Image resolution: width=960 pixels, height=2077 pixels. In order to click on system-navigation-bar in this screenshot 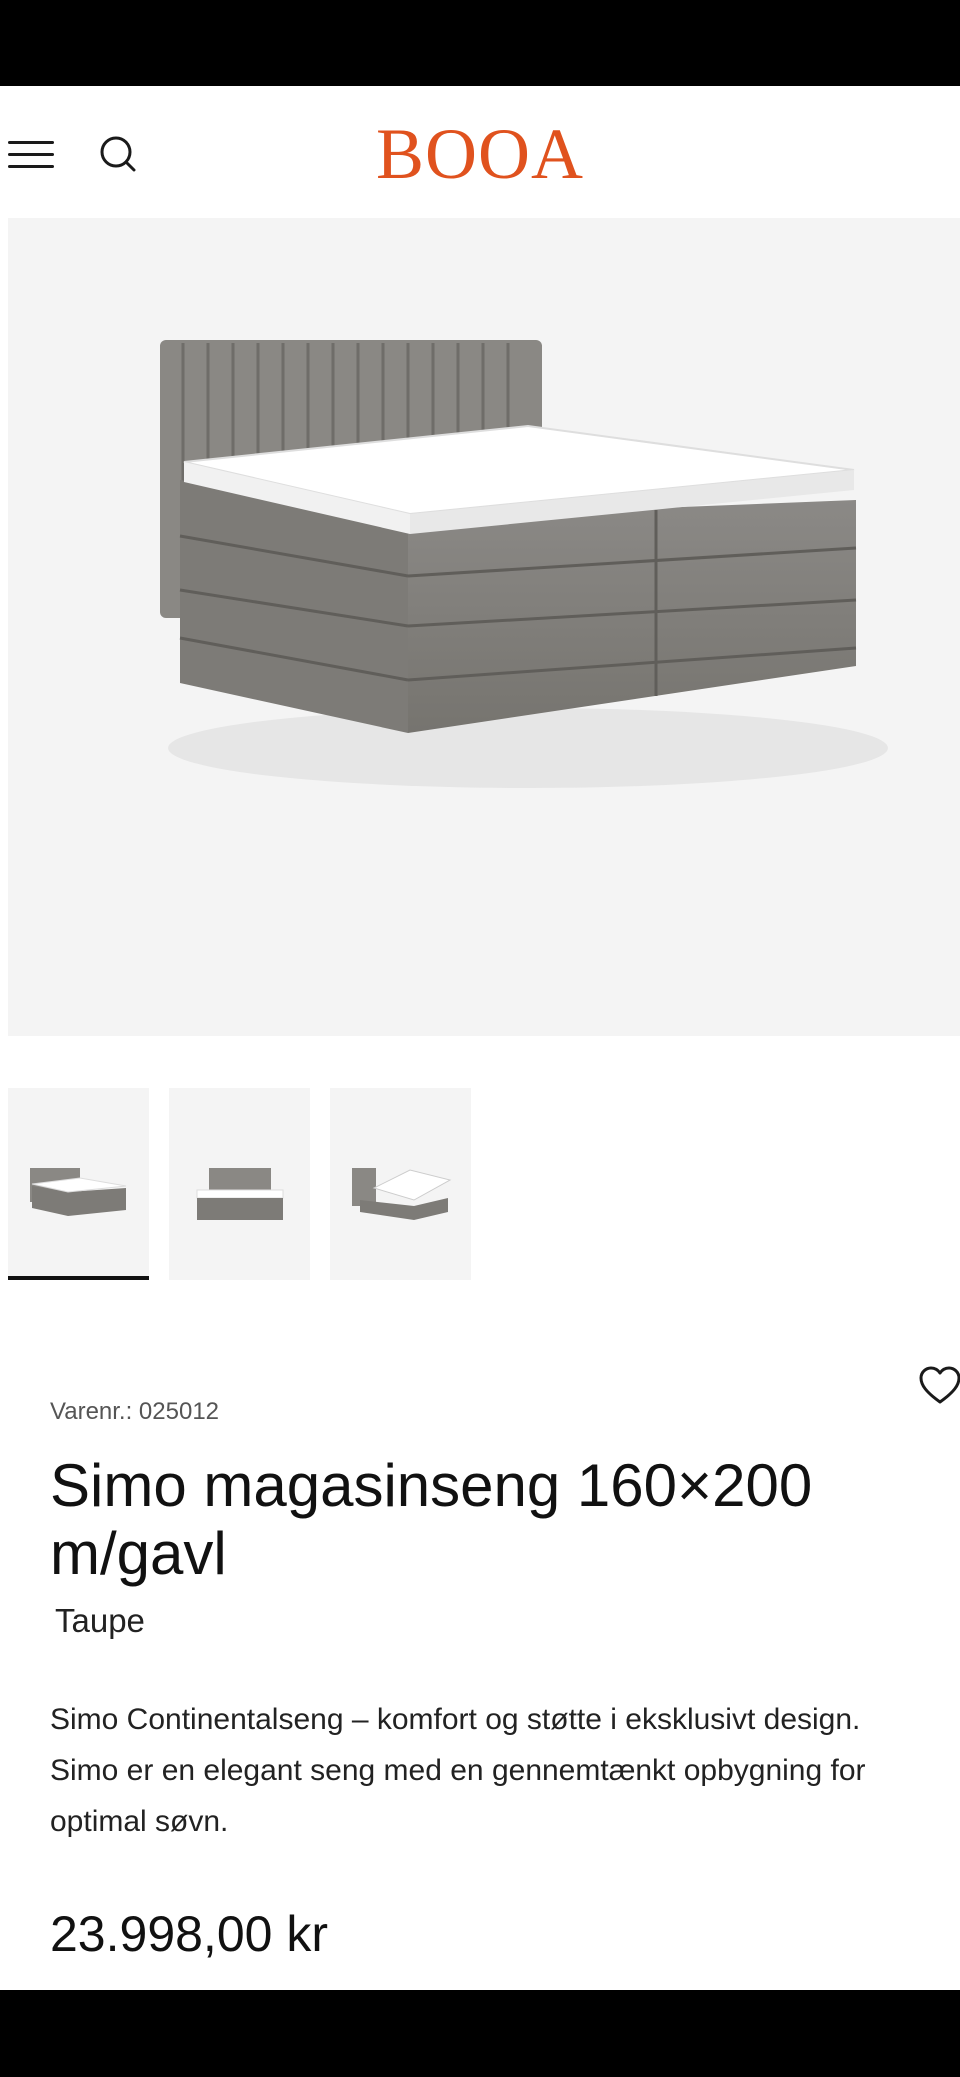, I will do `click(480, 2033)`.